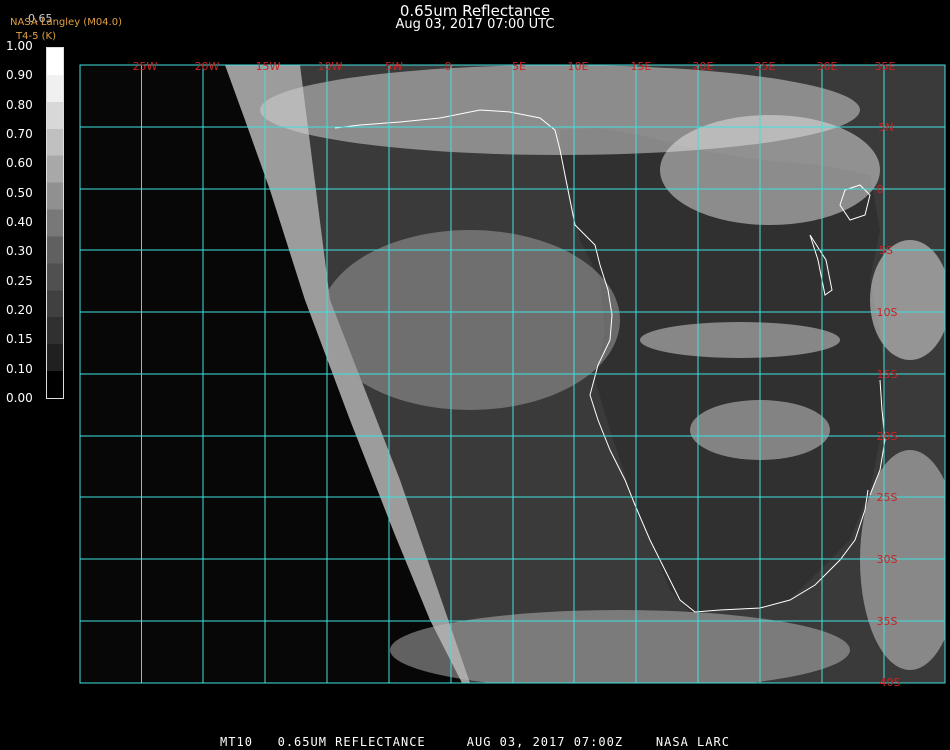 The height and width of the screenshot is (750, 950). Describe the element at coordinates (19, 368) in the screenshot. I see `colorbar-tick-label: 0.10` at that location.